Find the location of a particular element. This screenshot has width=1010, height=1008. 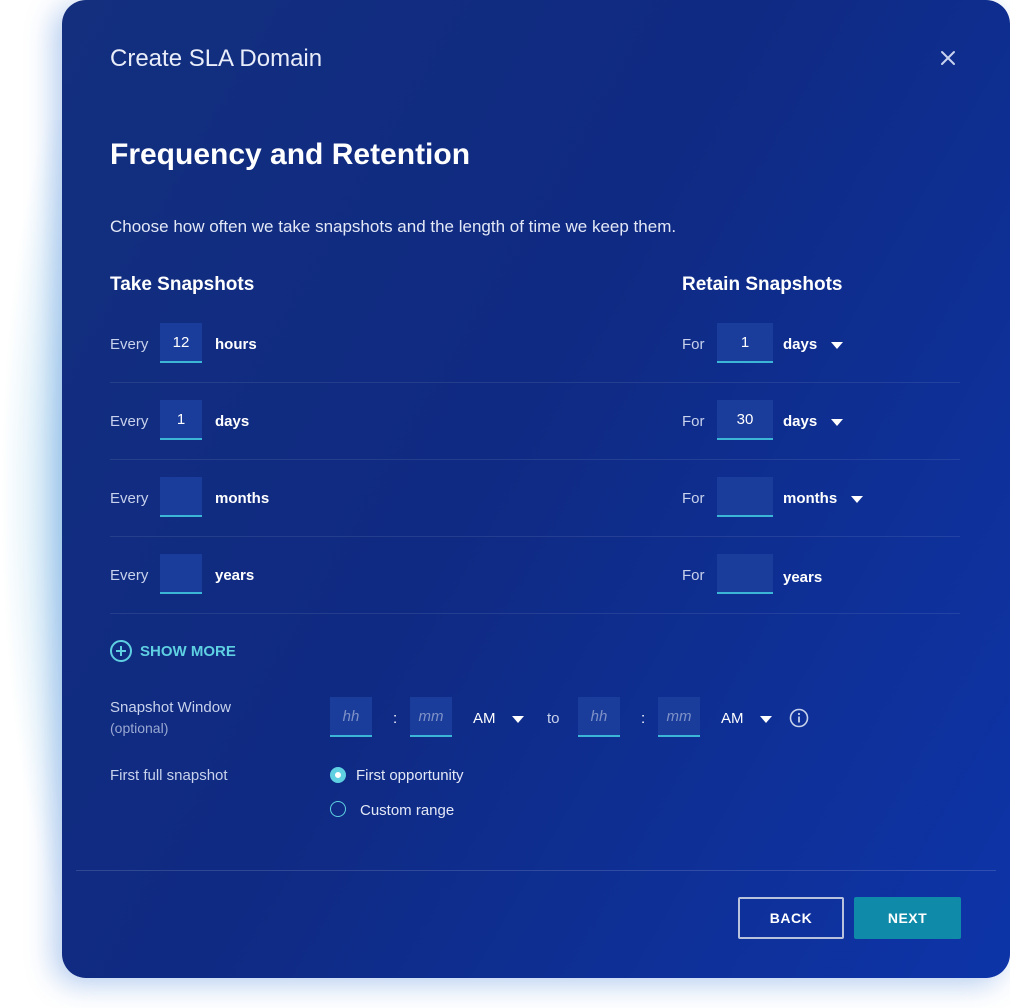

retain-years-input is located at coordinates (745, 574).